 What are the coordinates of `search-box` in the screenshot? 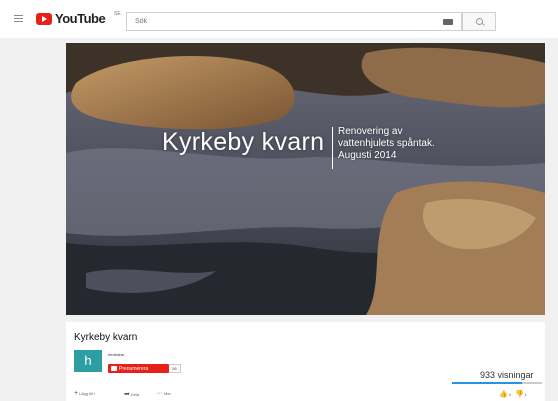 It's located at (294, 21).